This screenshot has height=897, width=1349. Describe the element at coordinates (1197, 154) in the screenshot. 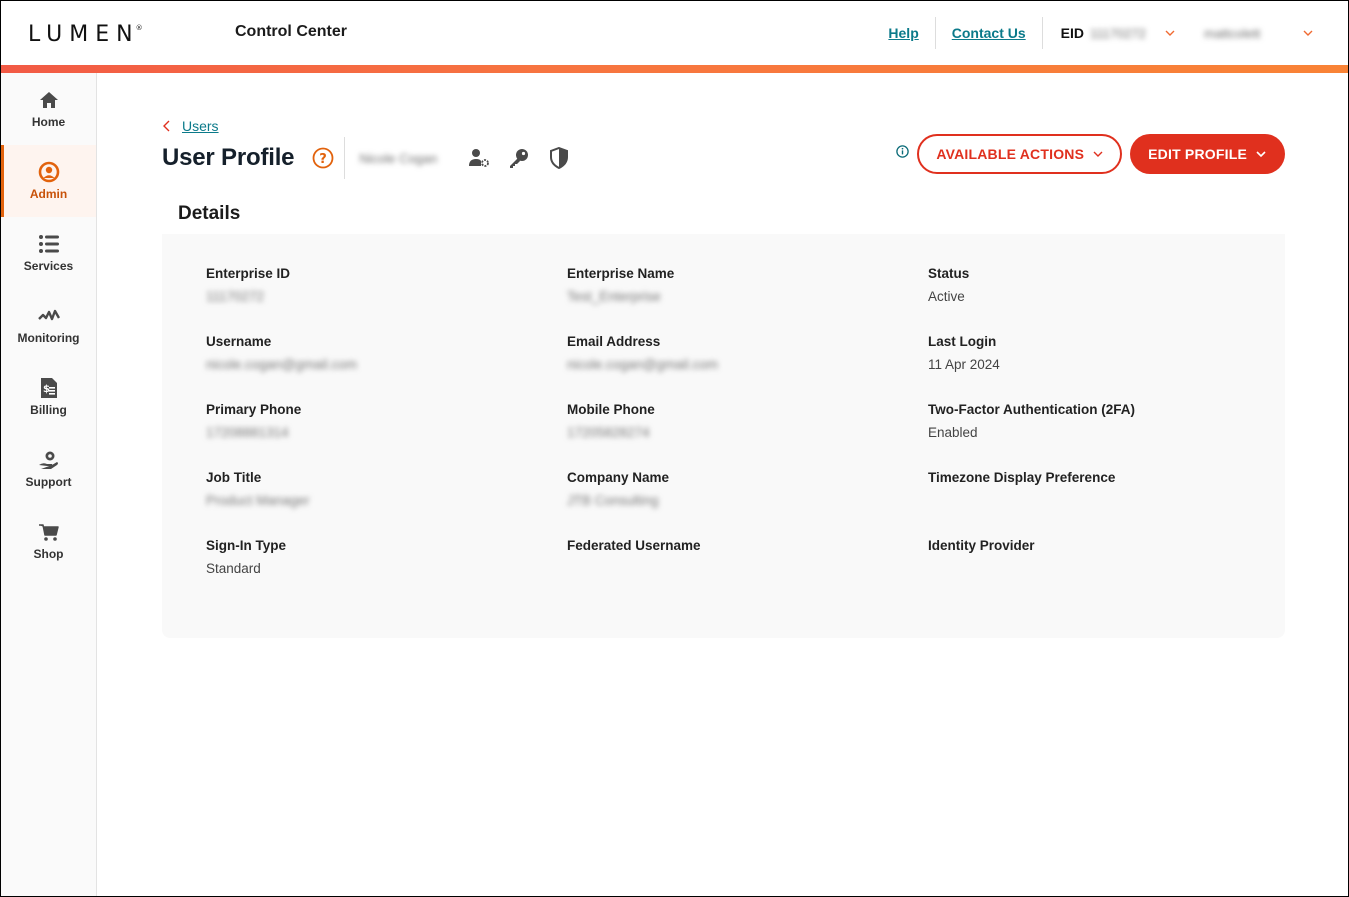

I see `edit-profile-label: EDIT PROFILE` at that location.